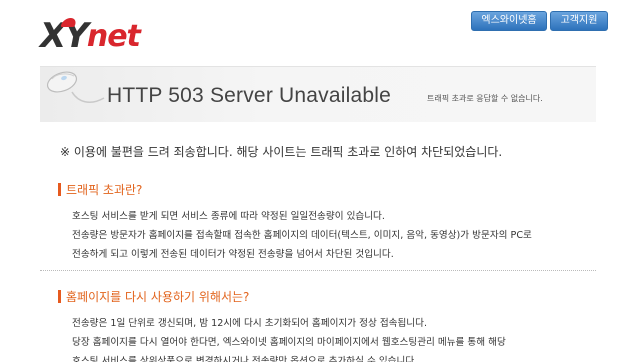  I want to click on section-heading-restore: 홈페이지를 다시 사용하기 위해서는?, so click(153, 296).